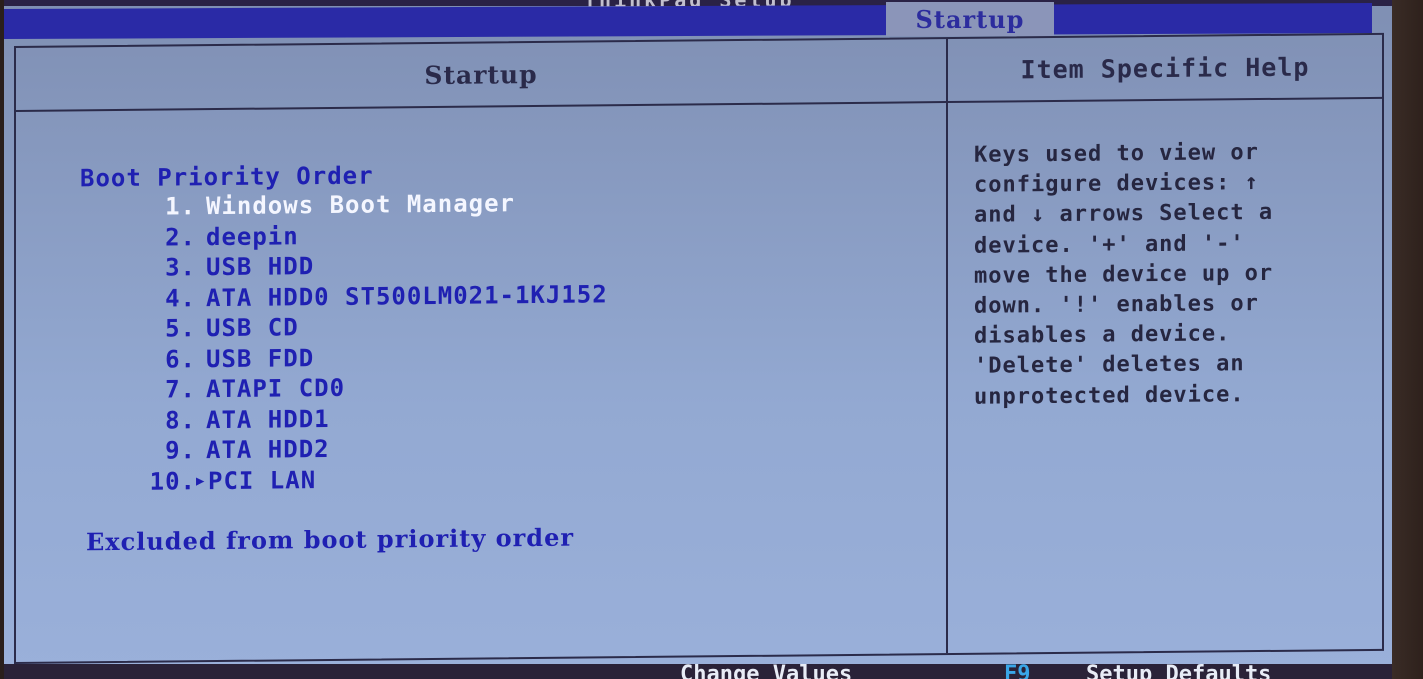  Describe the element at coordinates (252, 328) in the screenshot. I see `boot-item-name: USB CD` at that location.